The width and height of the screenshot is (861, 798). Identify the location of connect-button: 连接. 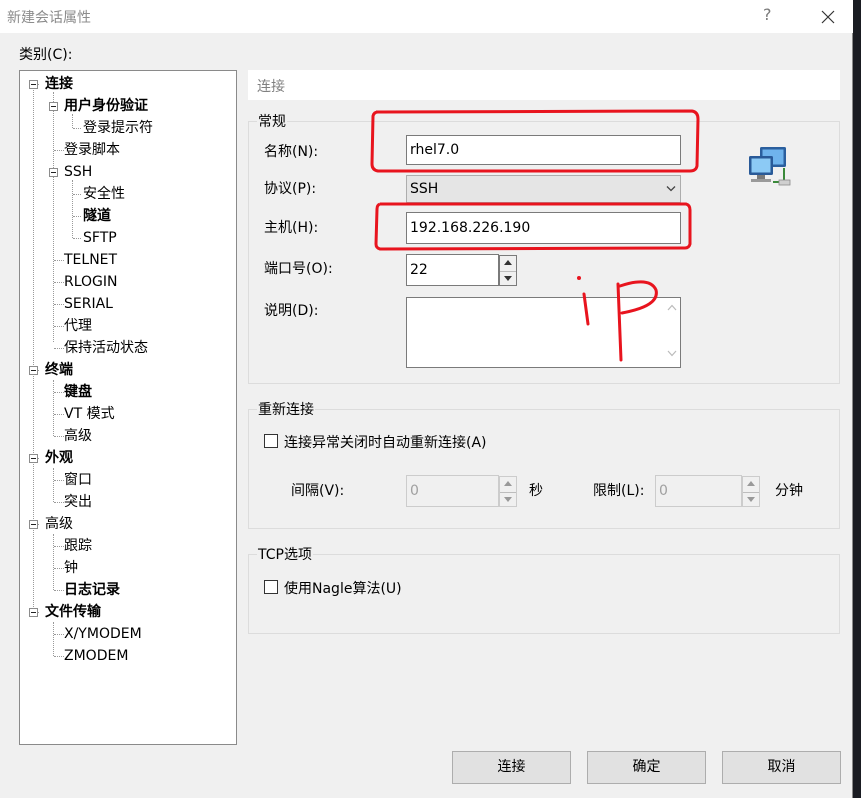
(511, 767).